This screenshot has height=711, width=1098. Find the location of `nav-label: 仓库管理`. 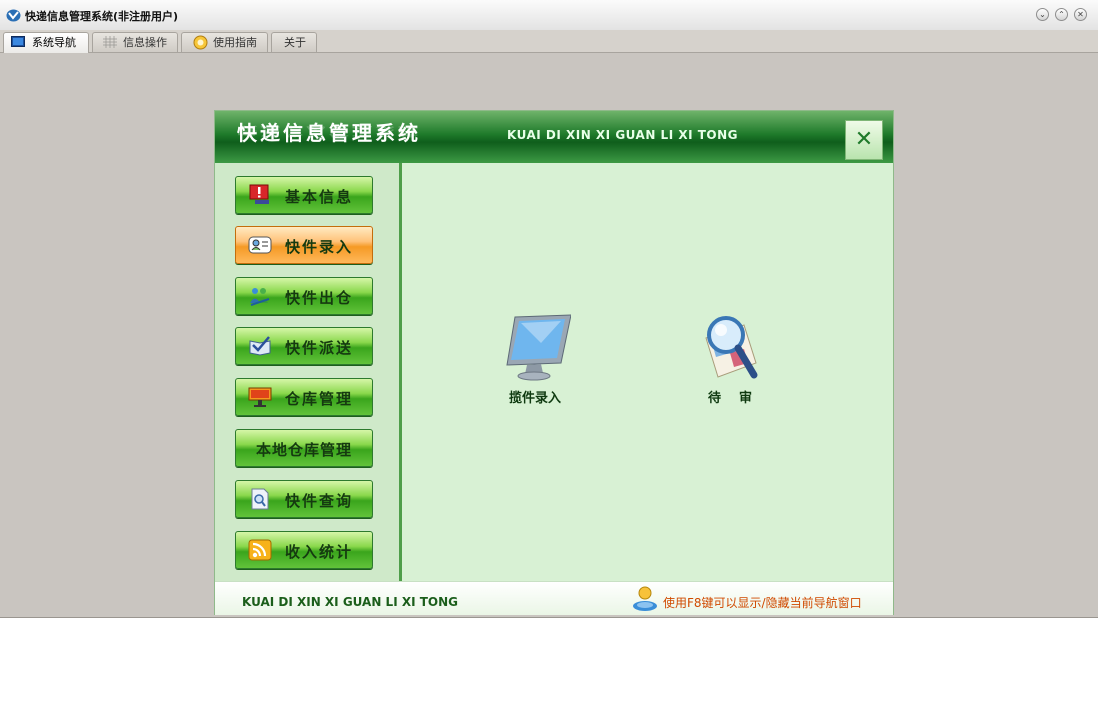

nav-label: 仓库管理 is located at coordinates (319, 399).